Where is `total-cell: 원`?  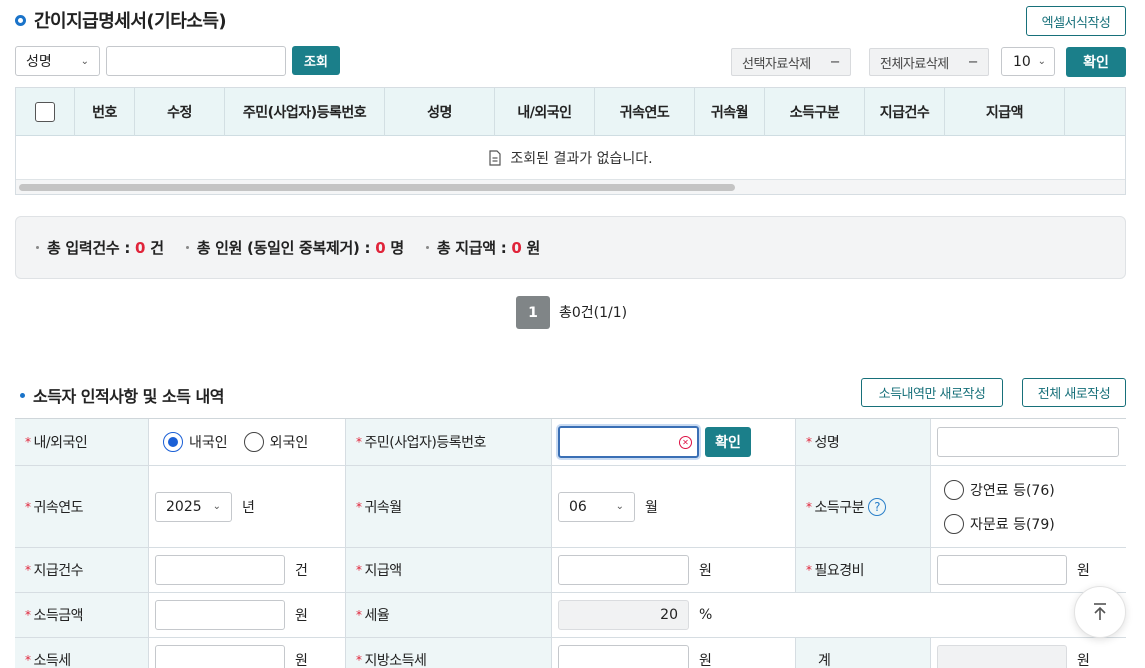 total-cell: 원 is located at coordinates (1028, 653).